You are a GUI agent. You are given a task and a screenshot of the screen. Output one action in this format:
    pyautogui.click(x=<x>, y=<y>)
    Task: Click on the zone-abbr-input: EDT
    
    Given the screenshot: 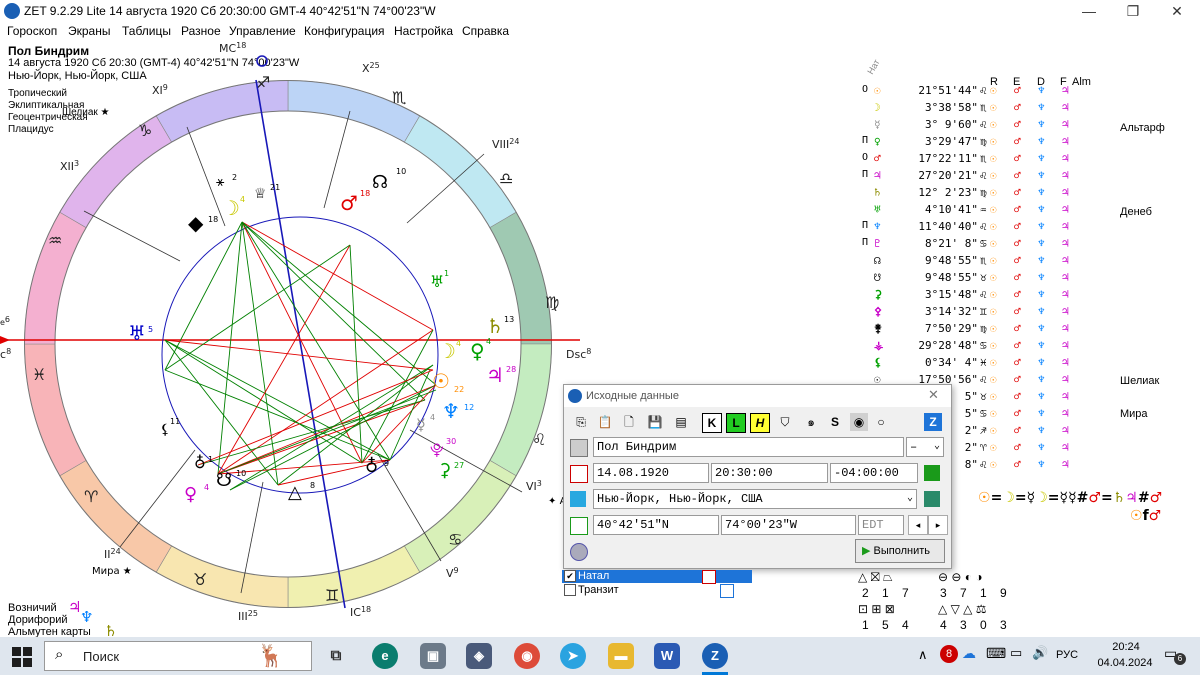 What is the action you would take?
    pyautogui.click(x=881, y=525)
    